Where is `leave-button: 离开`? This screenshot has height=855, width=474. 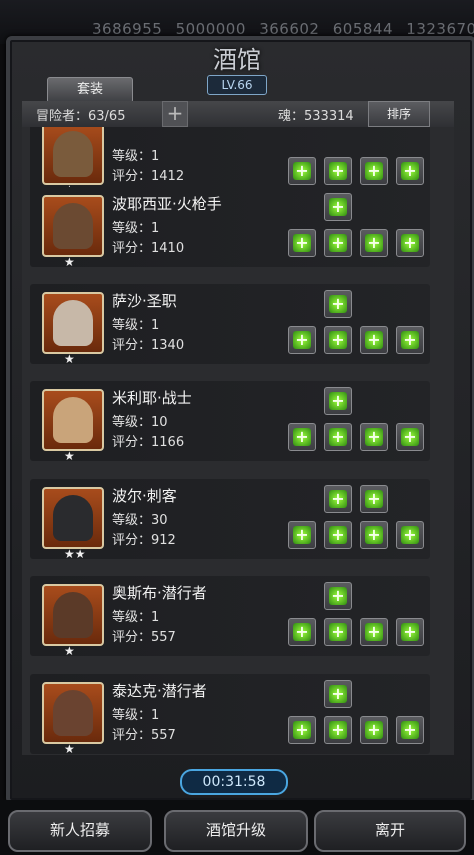 leave-button: 离开 is located at coordinates (390, 831).